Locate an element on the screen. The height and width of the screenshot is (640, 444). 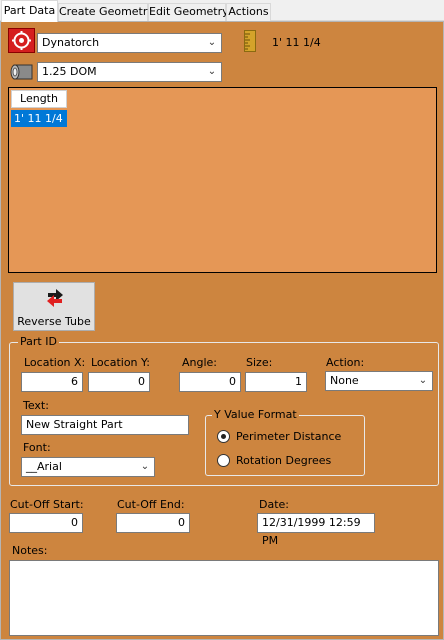
tube-select: 1.25 DOM ⌄ is located at coordinates (129, 72).